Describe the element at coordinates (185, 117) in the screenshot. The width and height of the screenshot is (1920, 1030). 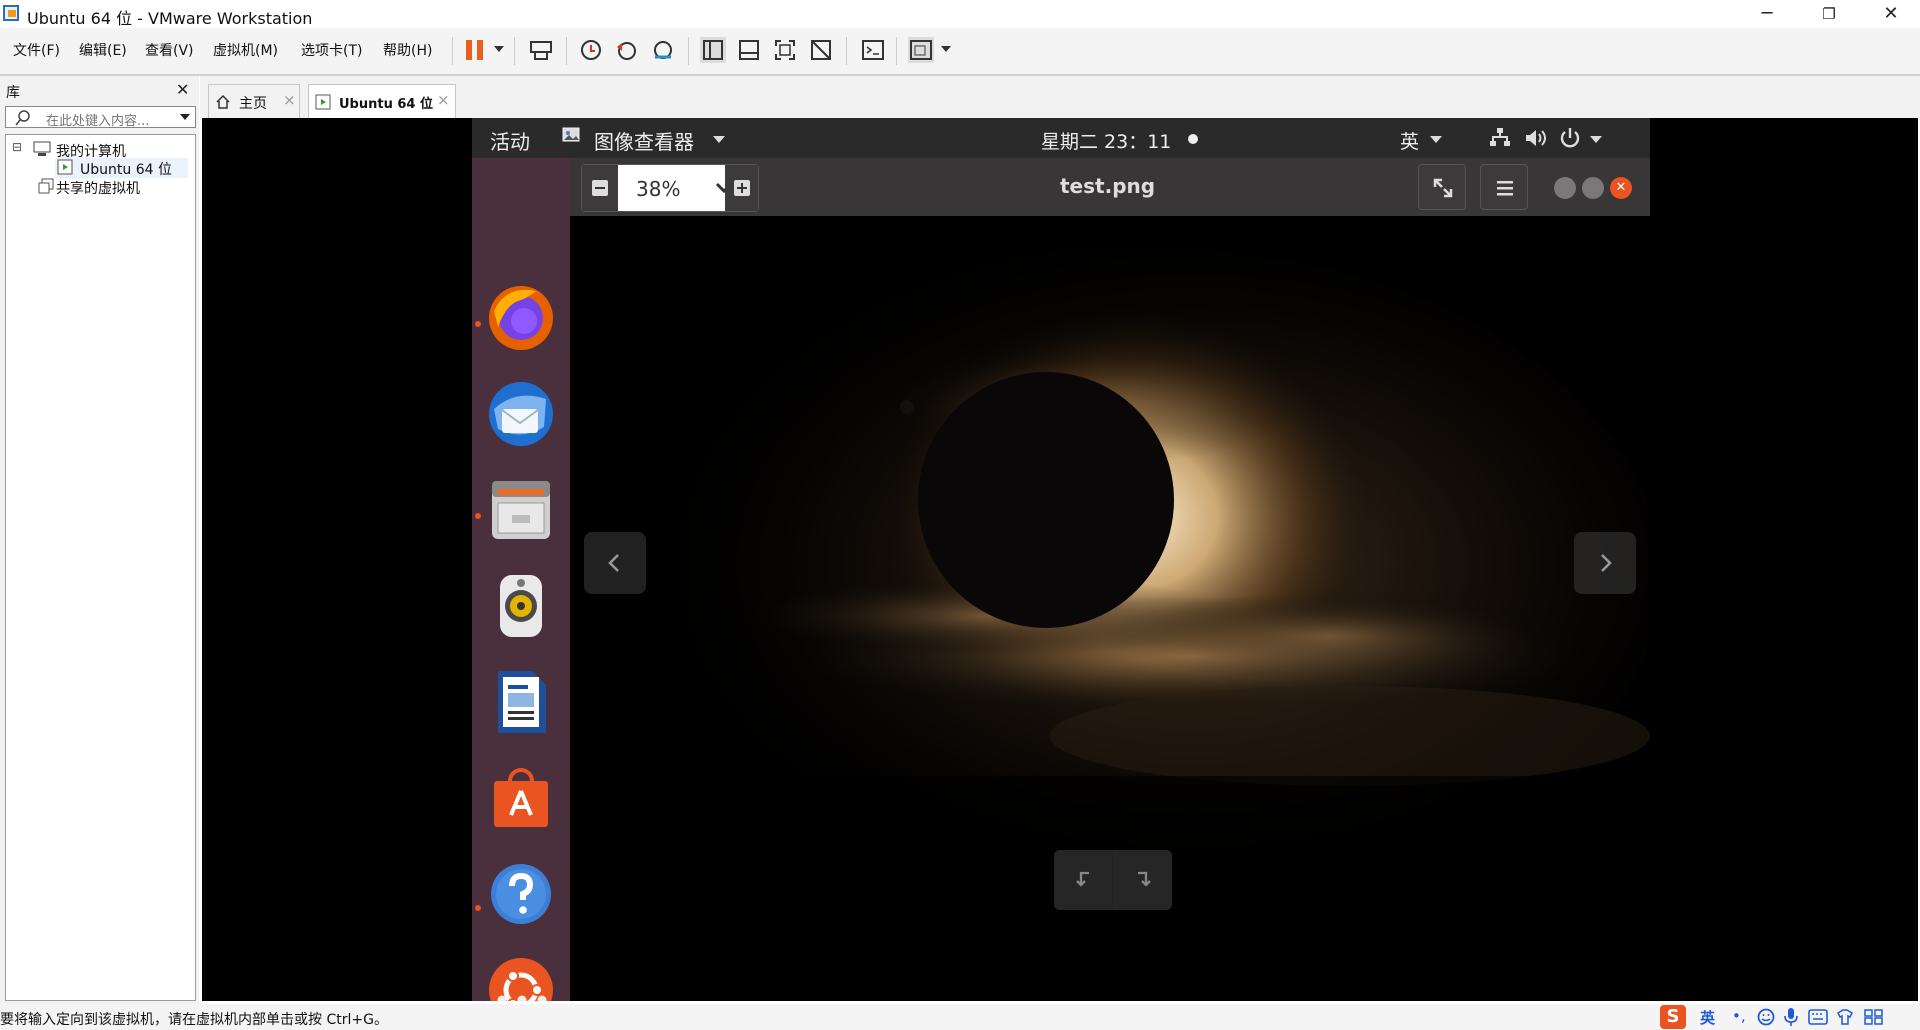
I see `search-dropdown-icon` at that location.